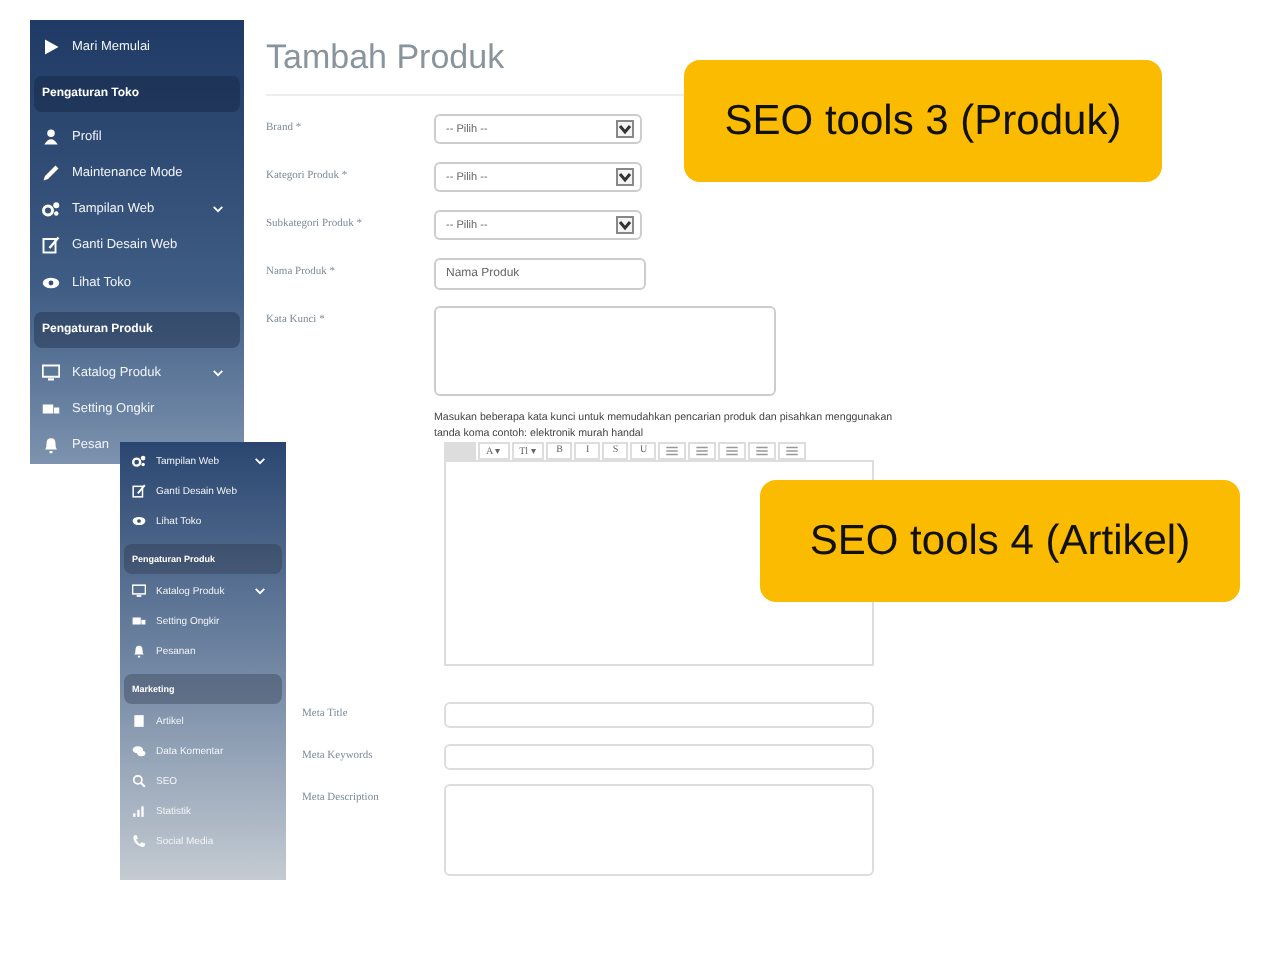 Image resolution: width=1276 pixels, height=958 pixels. Describe the element at coordinates (923, 121) in the screenshot. I see `callout-label: SEO tools 3 (Produk)` at that location.